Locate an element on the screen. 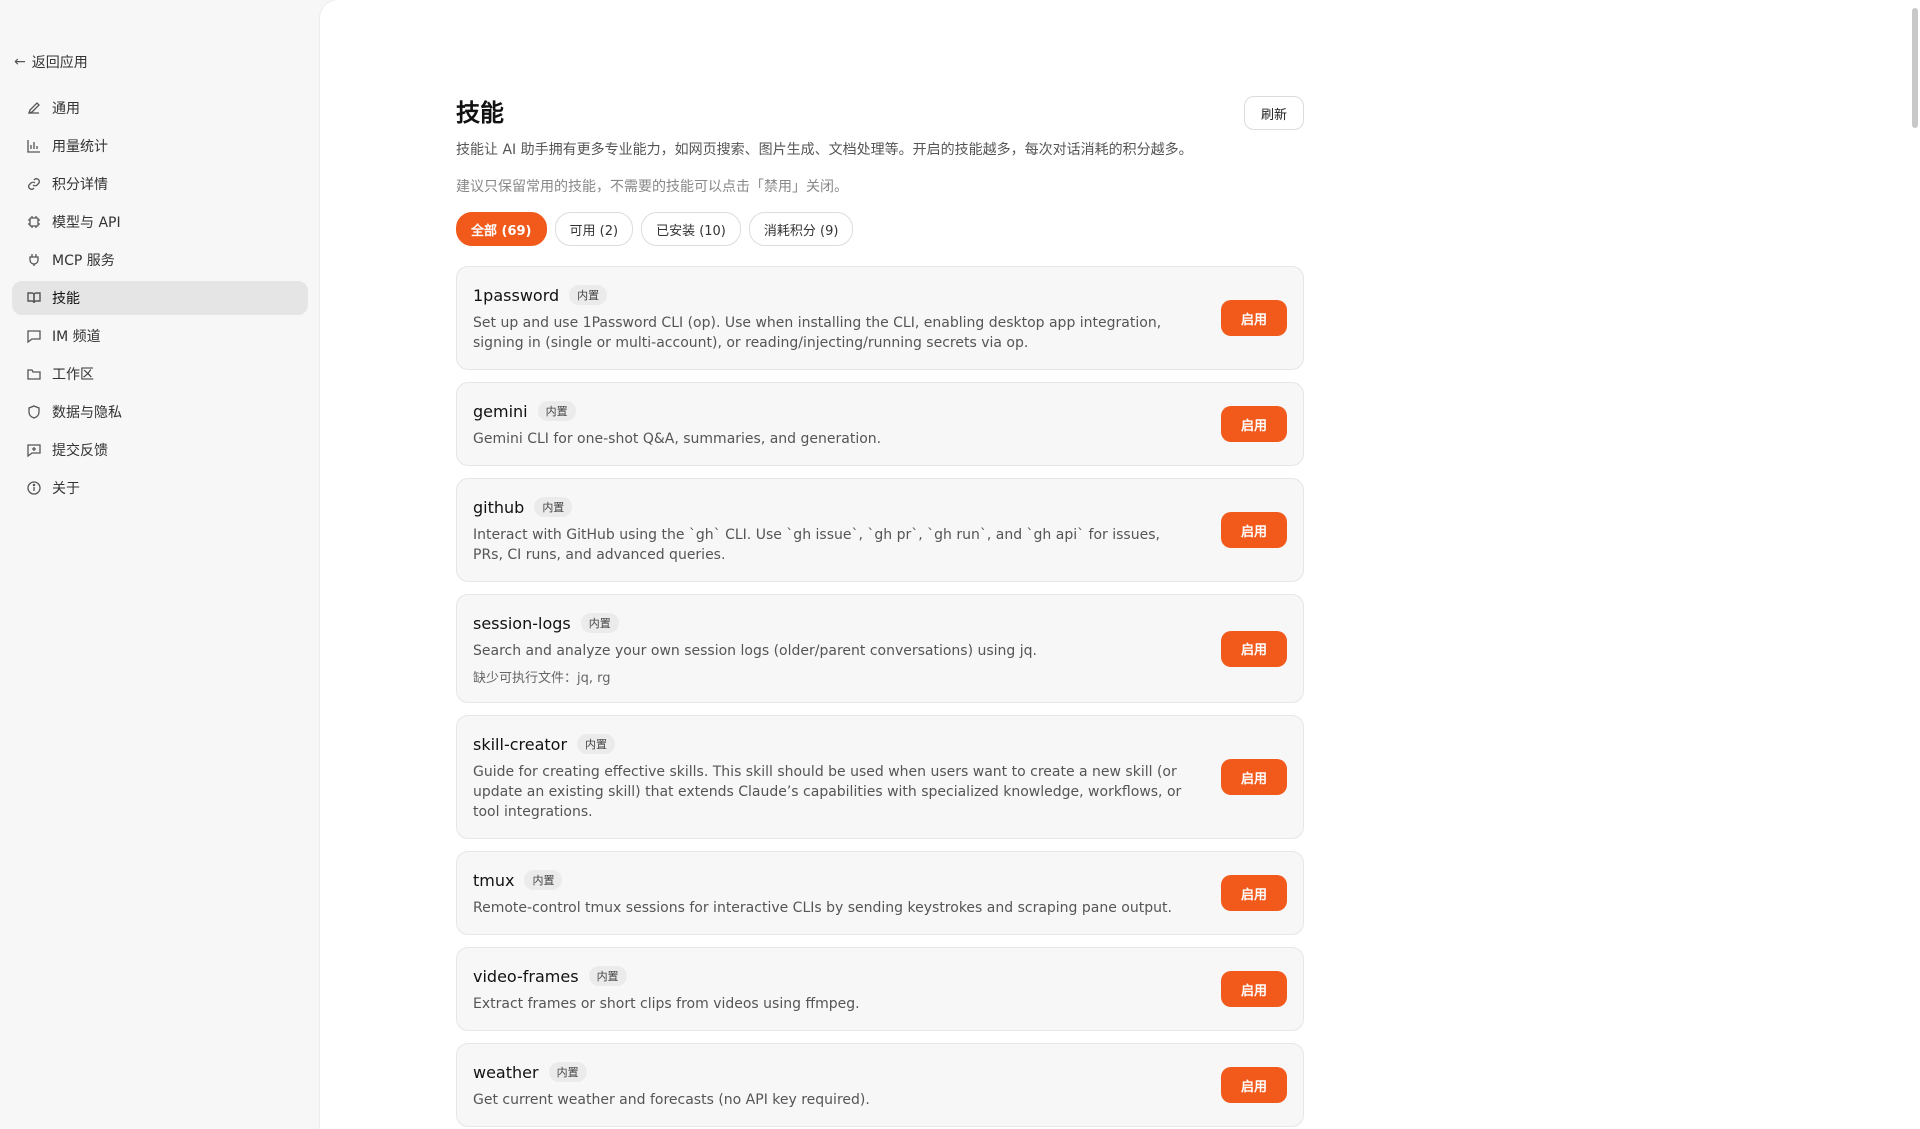 The image size is (1920, 1129). page-header: 技能 刷新 is located at coordinates (880, 113).